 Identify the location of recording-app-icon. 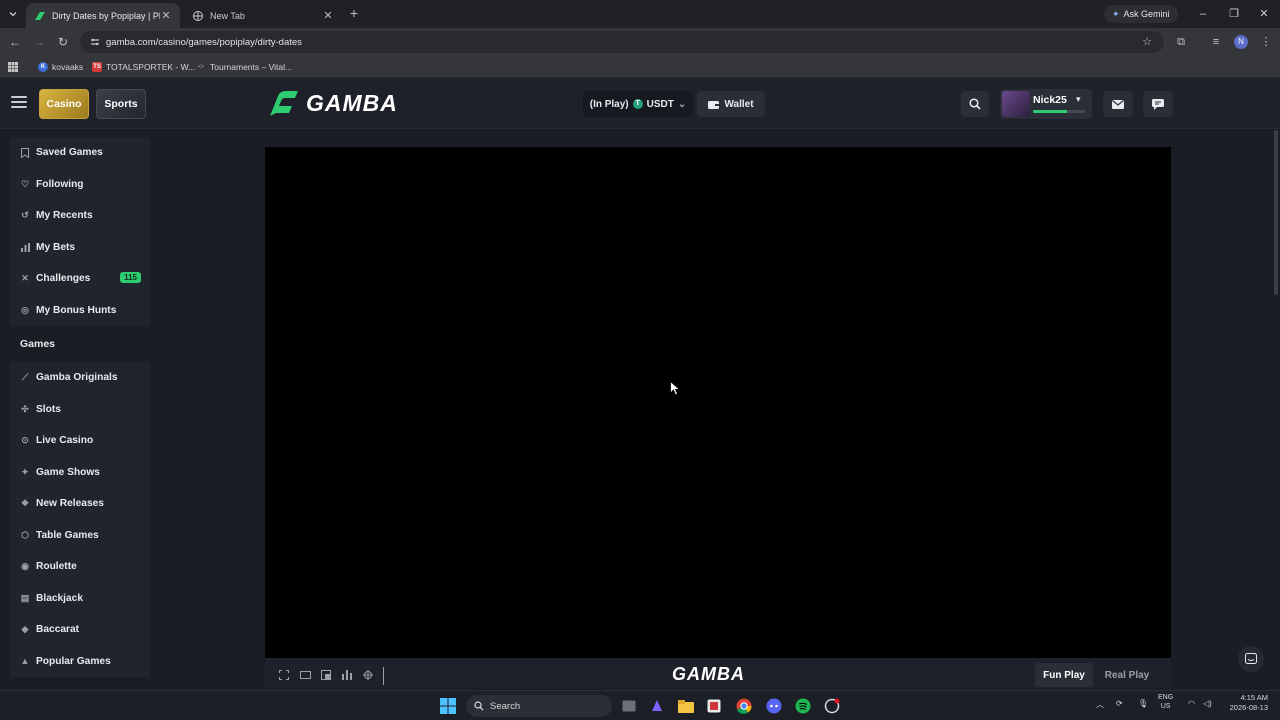
(832, 706).